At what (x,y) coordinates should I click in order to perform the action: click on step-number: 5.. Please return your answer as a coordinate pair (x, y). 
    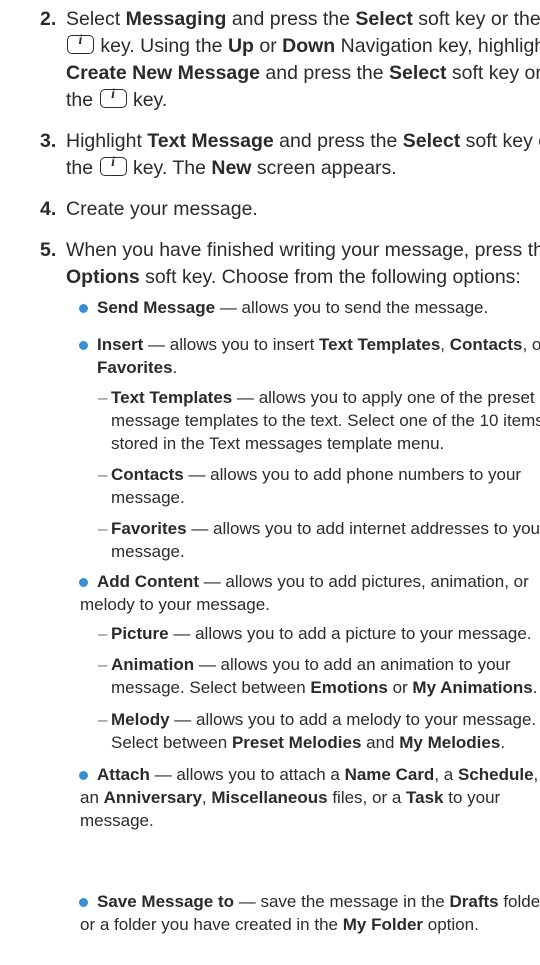
    Looking at the image, I should click on (48, 250).